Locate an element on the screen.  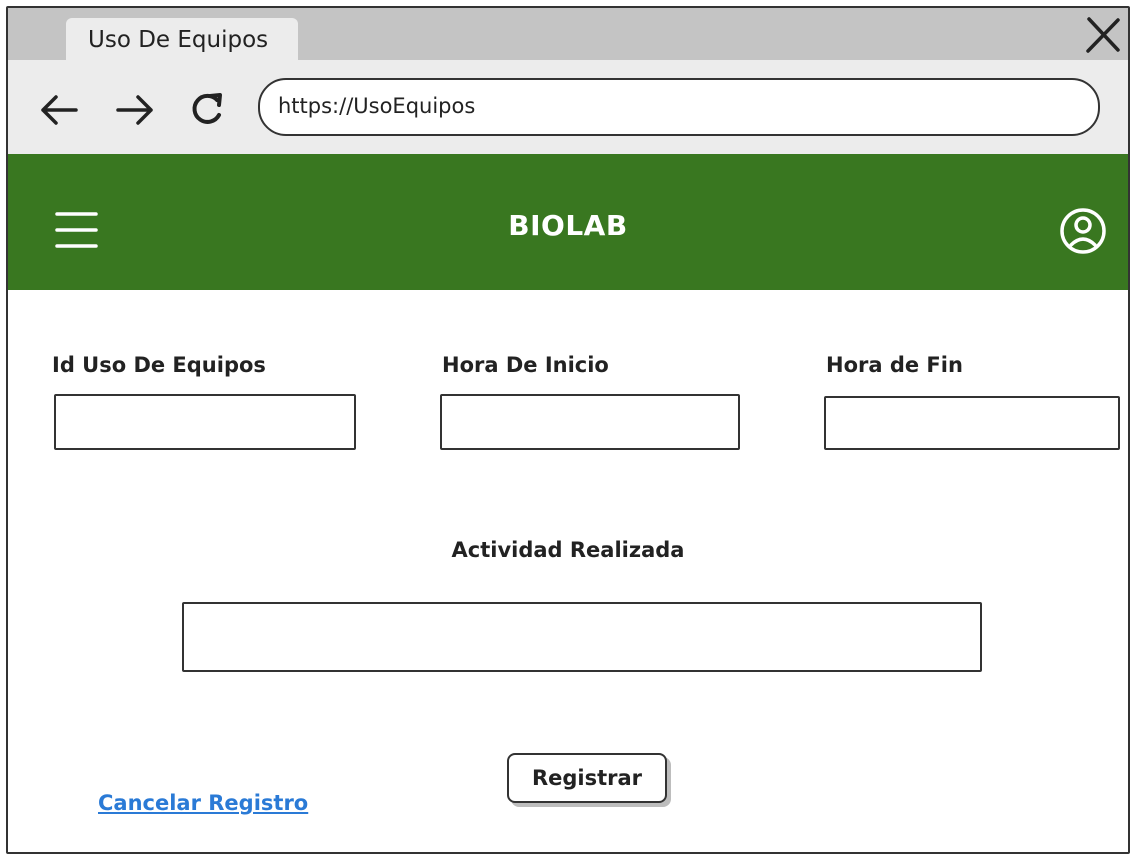
actividad-input is located at coordinates (582, 637).